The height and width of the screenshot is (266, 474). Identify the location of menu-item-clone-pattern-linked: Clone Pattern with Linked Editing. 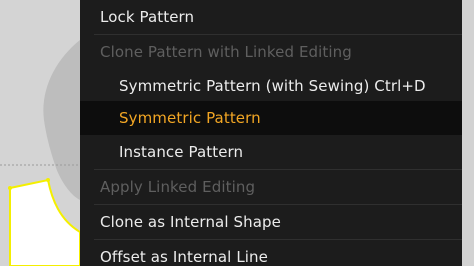
(271, 52).